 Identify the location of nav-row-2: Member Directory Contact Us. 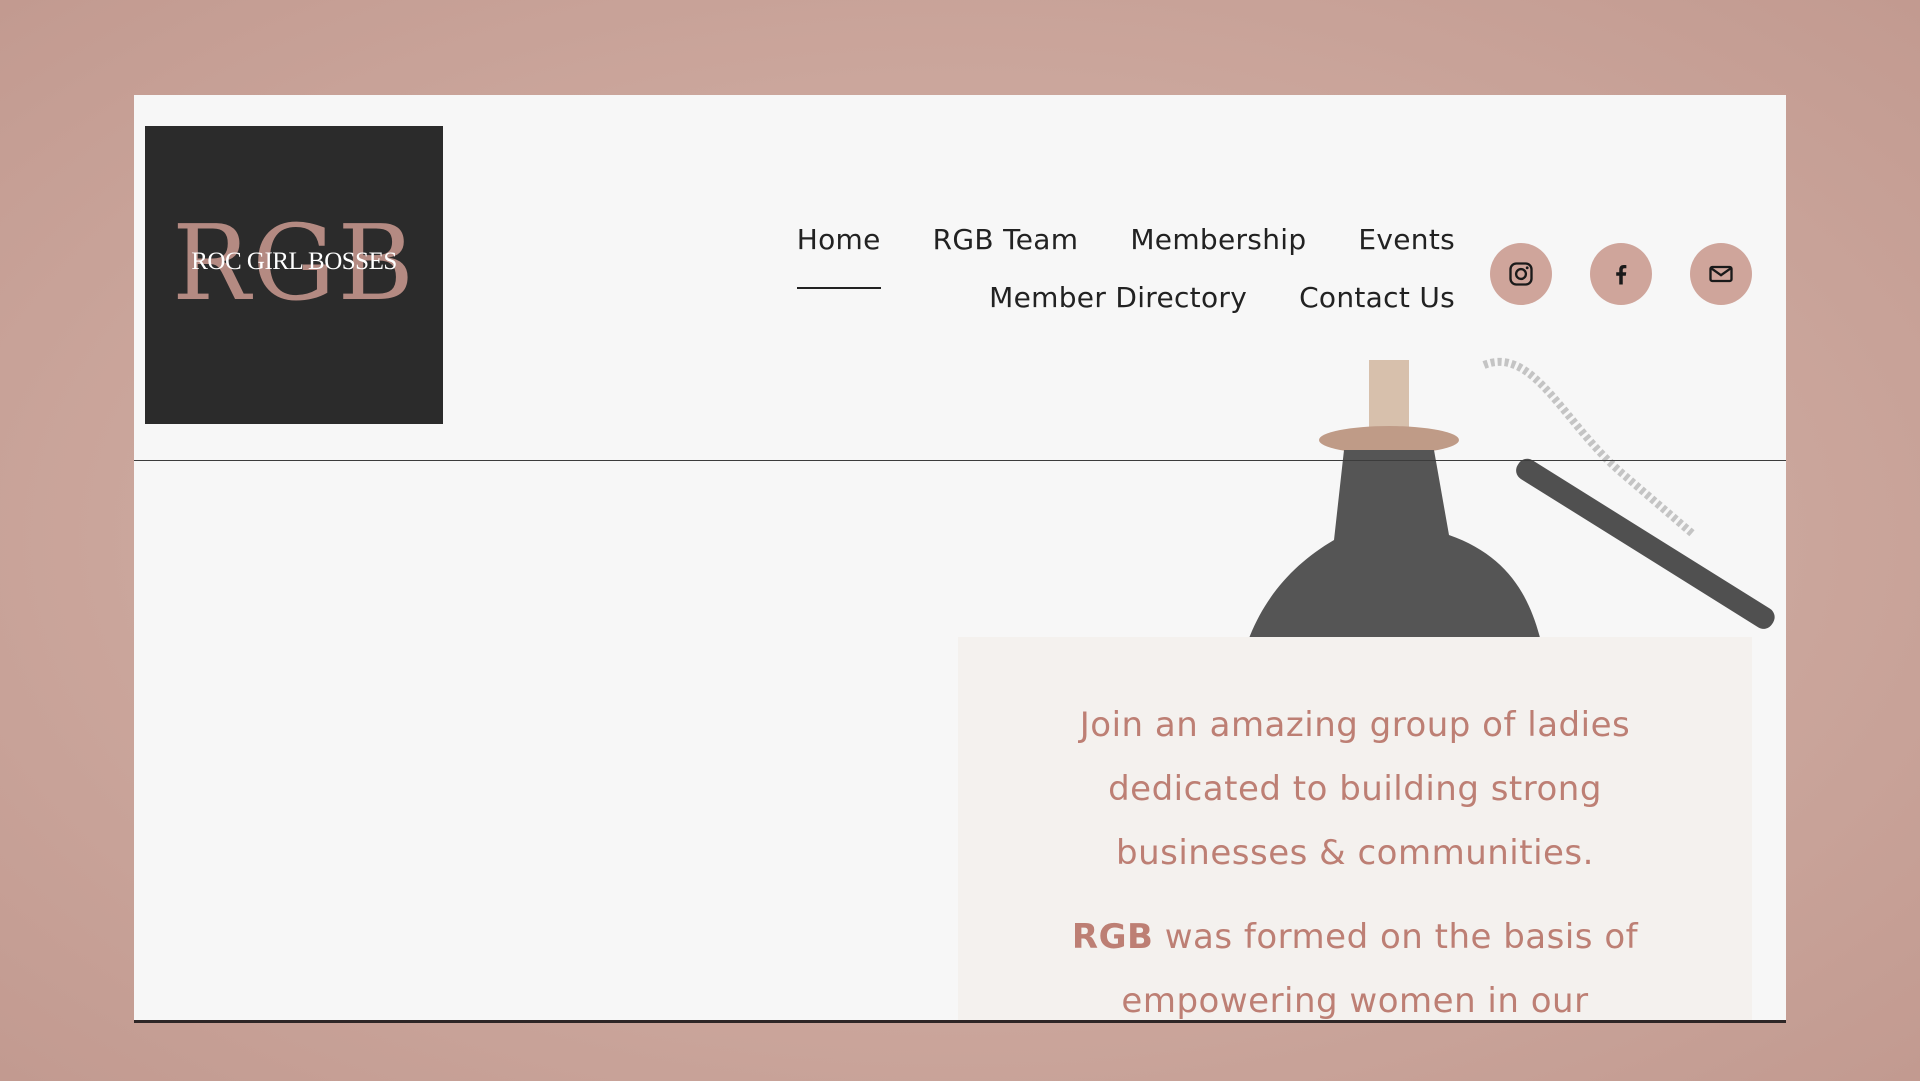
(1126, 310).